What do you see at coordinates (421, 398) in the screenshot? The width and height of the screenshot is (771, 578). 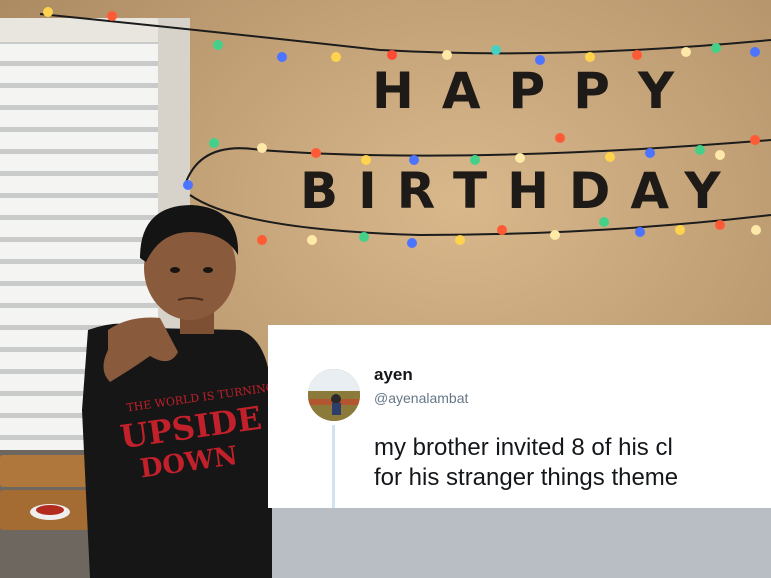 I see `user-handle: @ayenalambat` at bounding box center [421, 398].